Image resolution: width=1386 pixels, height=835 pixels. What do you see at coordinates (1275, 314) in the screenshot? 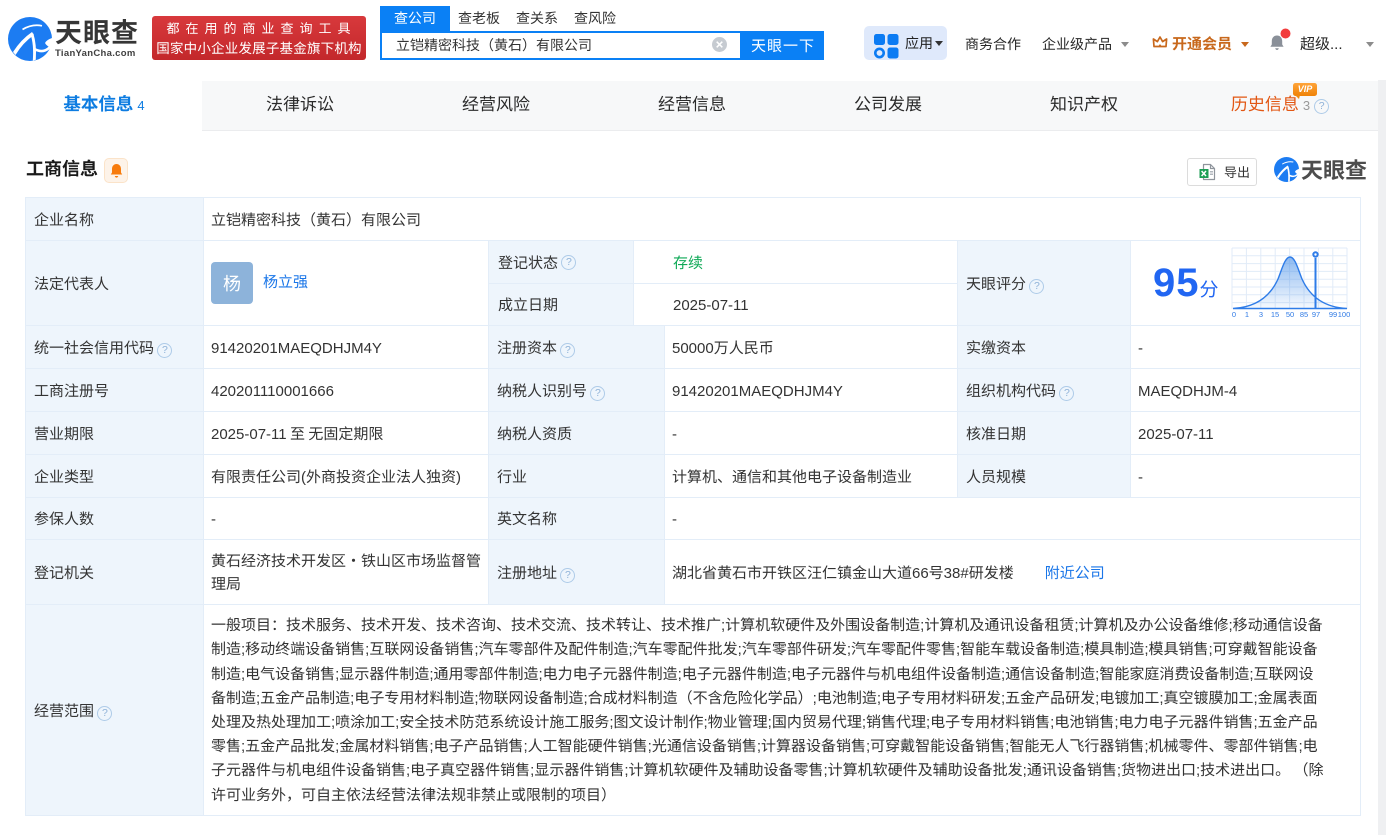
I see `svg-text: 15` at bounding box center [1275, 314].